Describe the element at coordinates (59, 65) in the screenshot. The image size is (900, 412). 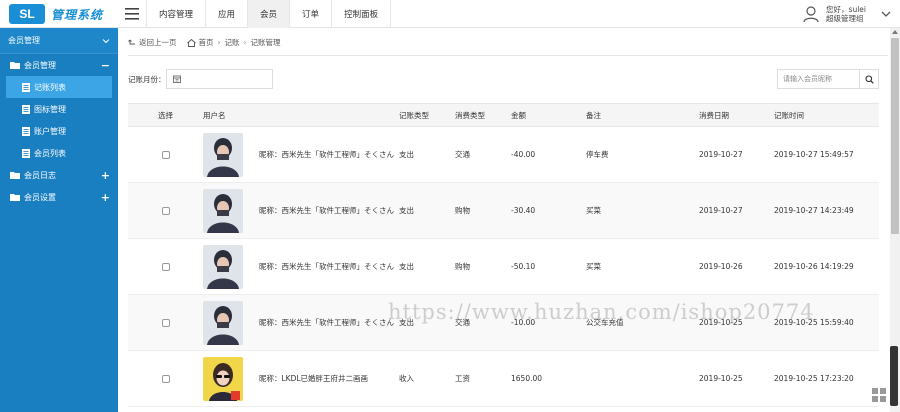
I see `sidebar-group-member-management: 会员管理 −` at that location.